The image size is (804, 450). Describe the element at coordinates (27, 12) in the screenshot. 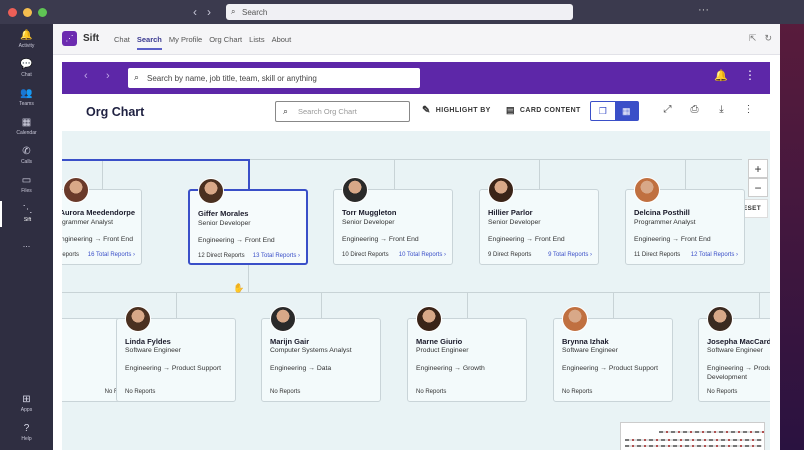

I see `minimize-window-button` at that location.